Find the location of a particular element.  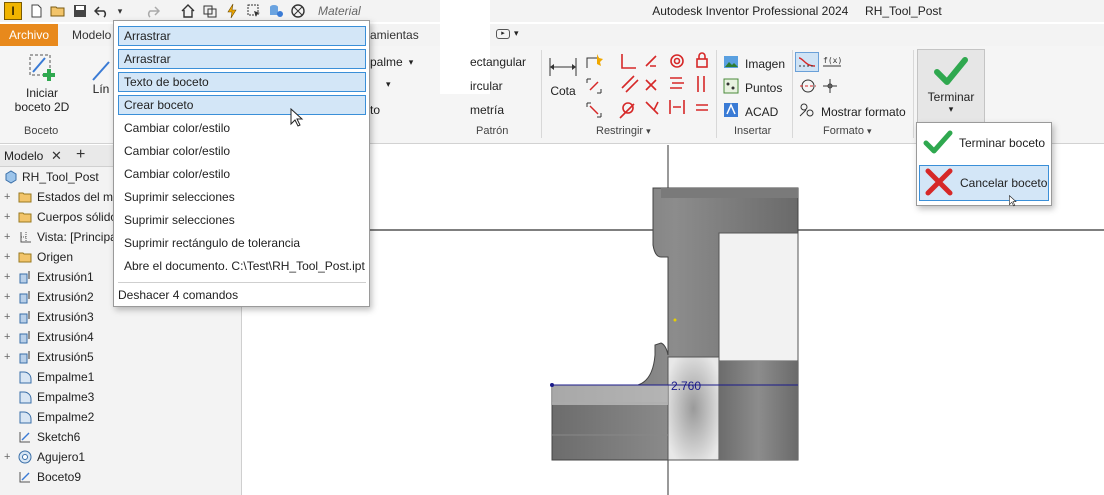

construction-icon is located at coordinates (807, 62).